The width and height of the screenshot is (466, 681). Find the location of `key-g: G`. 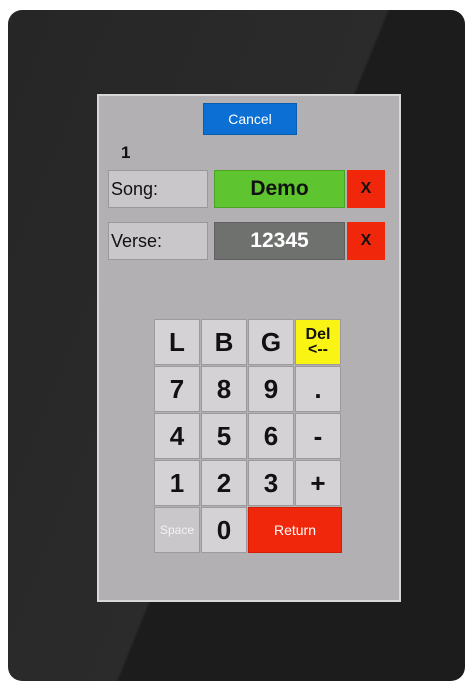

key-g: G is located at coordinates (271, 342).